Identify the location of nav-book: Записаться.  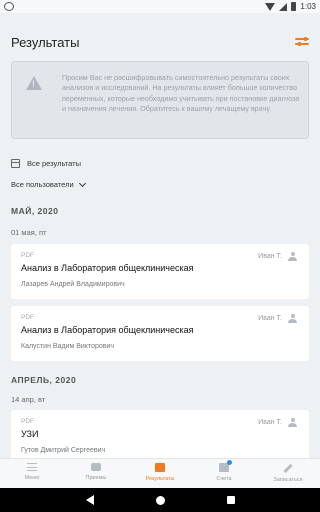
(288, 473).